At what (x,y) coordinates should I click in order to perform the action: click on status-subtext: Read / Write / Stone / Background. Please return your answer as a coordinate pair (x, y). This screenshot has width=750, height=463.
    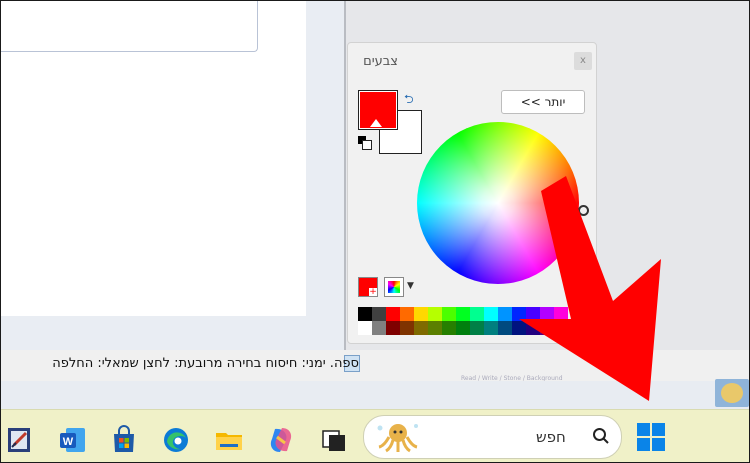
    Looking at the image, I should click on (512, 378).